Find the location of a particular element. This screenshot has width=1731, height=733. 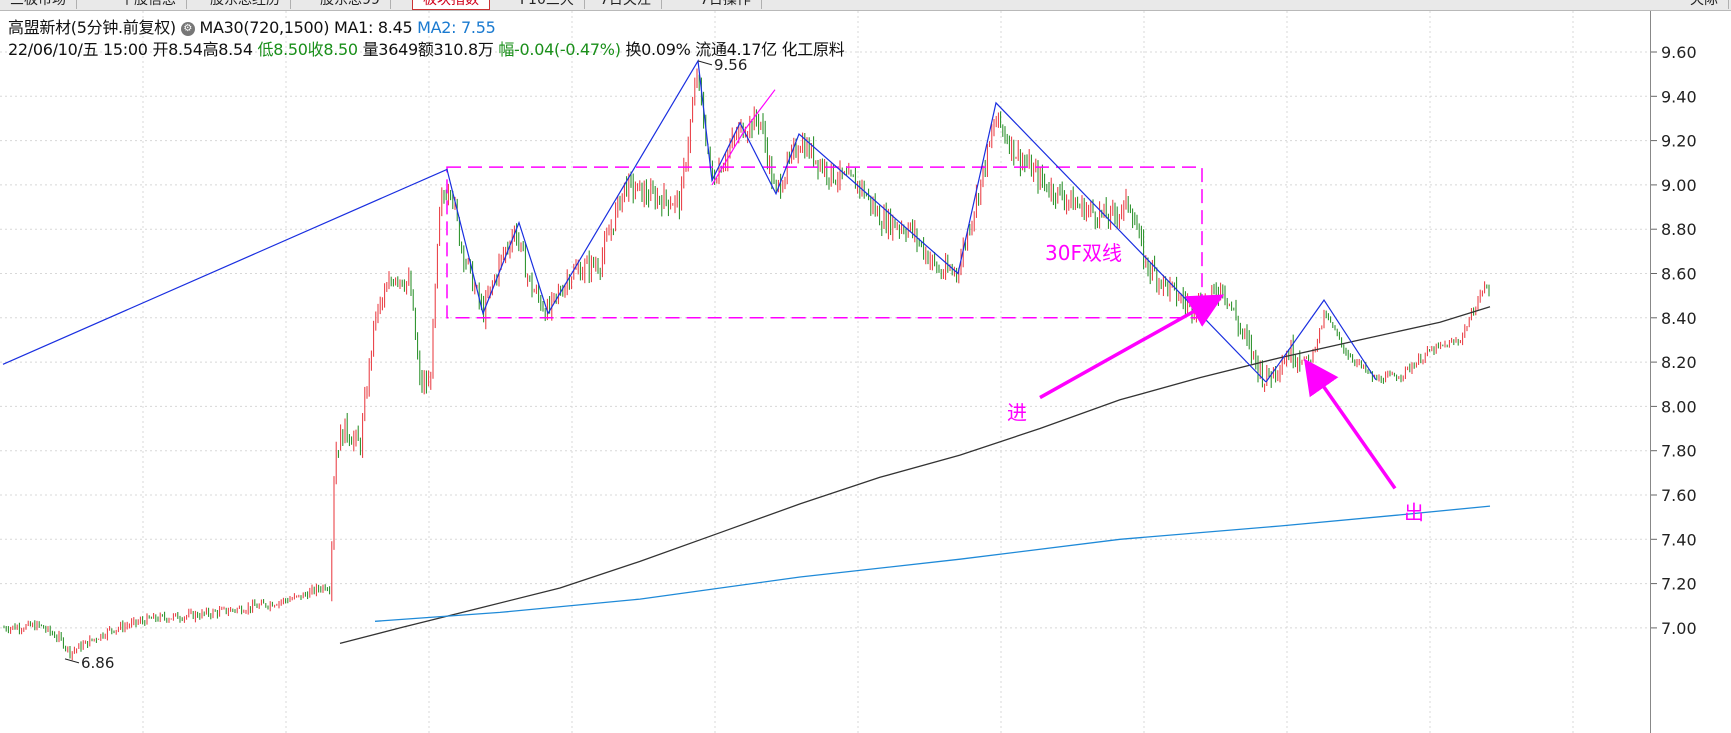

axis-tick-label: 9.60 is located at coordinates (1679, 52).